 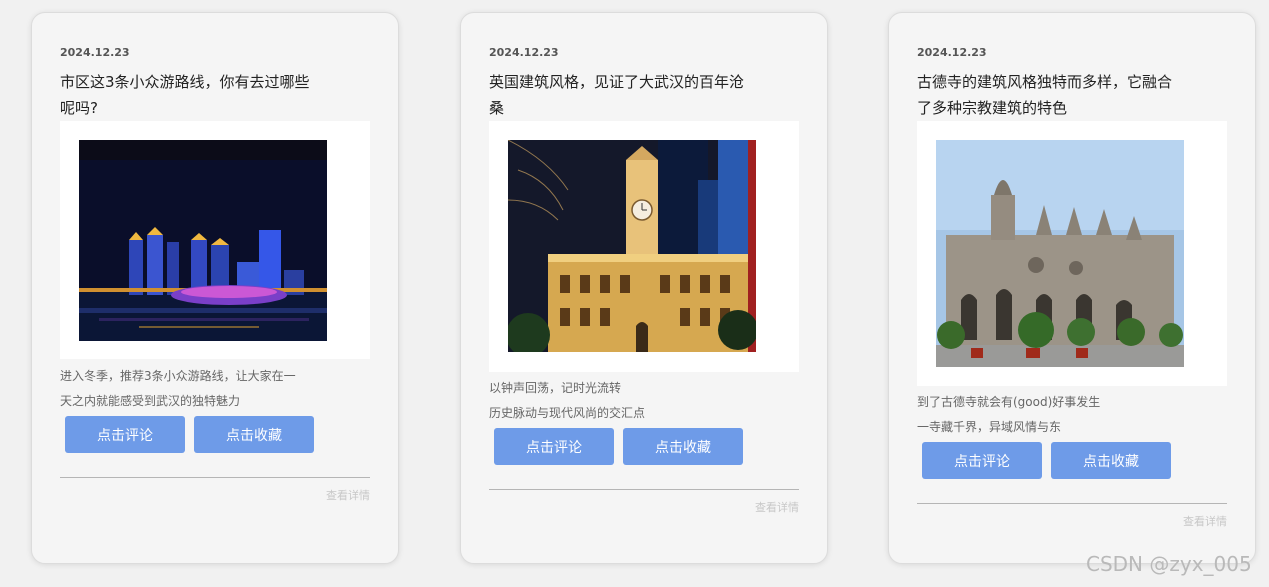 What do you see at coordinates (555, 388) in the screenshot?
I see `description-line: 以钟声回荡，记时光流转` at bounding box center [555, 388].